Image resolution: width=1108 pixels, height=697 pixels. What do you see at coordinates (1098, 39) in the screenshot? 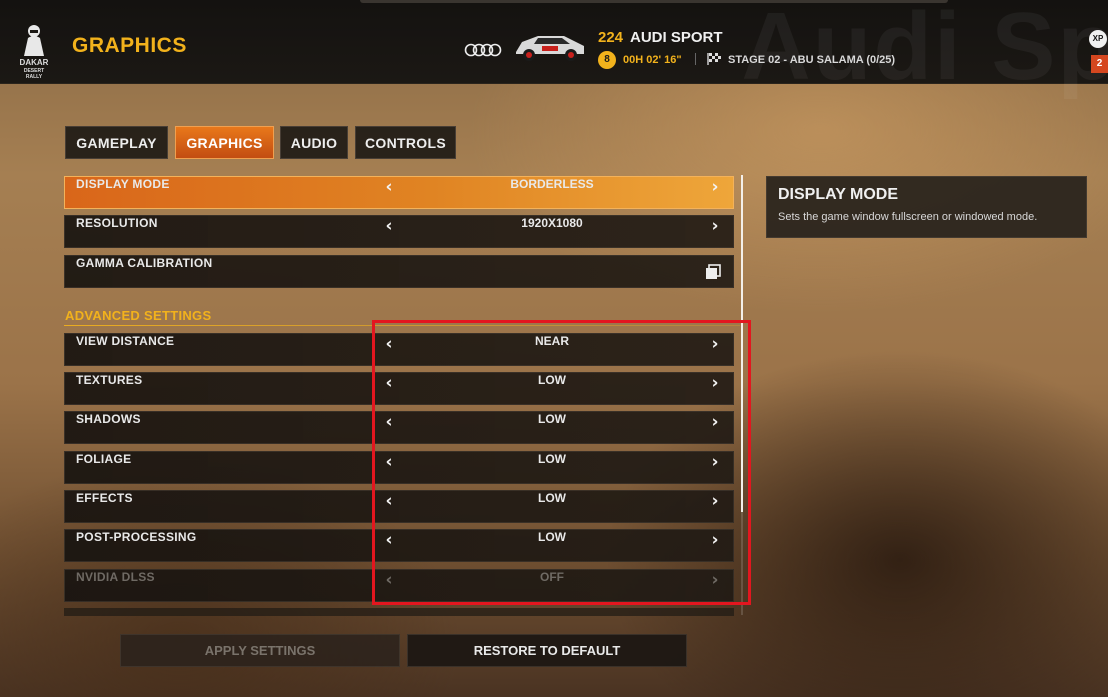
I see `xp-badge: XP` at bounding box center [1098, 39].